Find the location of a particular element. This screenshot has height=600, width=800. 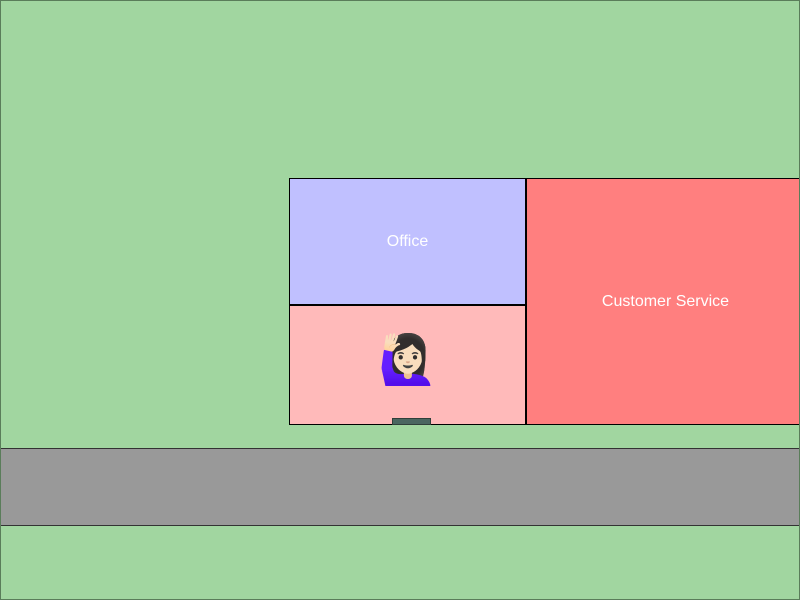

room-office-label: Office is located at coordinates (407, 241).